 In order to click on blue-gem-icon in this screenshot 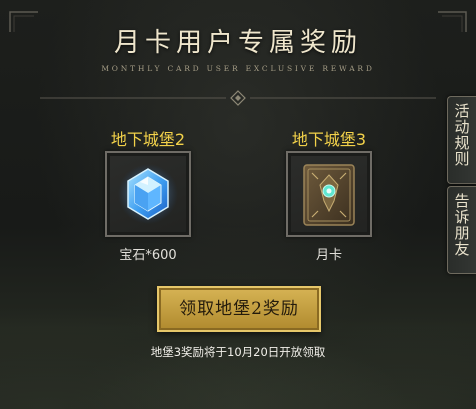, I will do `click(148, 194)`.